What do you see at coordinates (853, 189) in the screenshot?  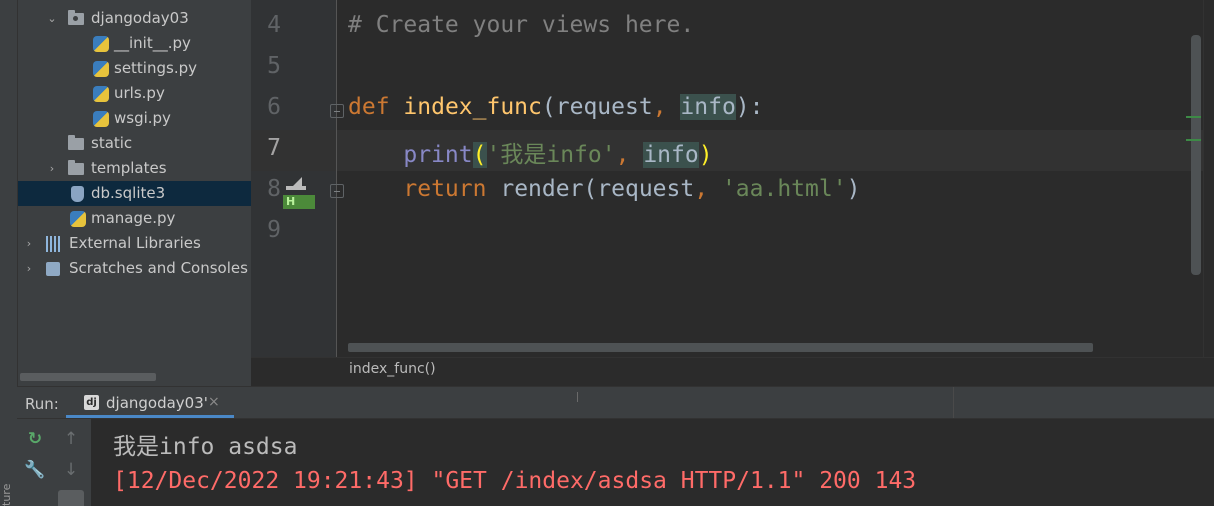 I see `paren-token: )` at bounding box center [853, 189].